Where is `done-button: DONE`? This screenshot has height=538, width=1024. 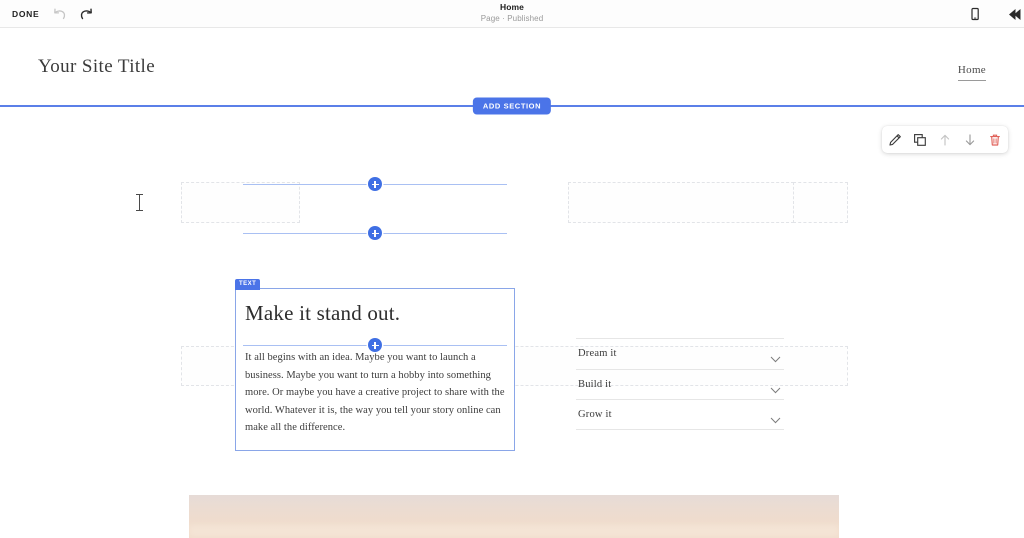
done-button: DONE is located at coordinates (25, 14).